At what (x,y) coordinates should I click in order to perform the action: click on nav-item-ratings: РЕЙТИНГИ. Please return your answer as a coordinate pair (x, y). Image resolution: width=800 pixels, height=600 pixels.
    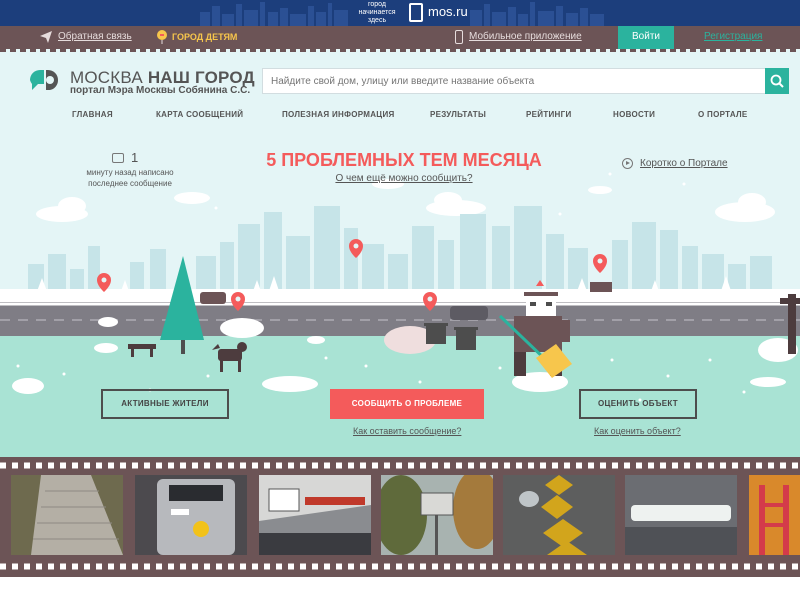
    Looking at the image, I should click on (549, 114).